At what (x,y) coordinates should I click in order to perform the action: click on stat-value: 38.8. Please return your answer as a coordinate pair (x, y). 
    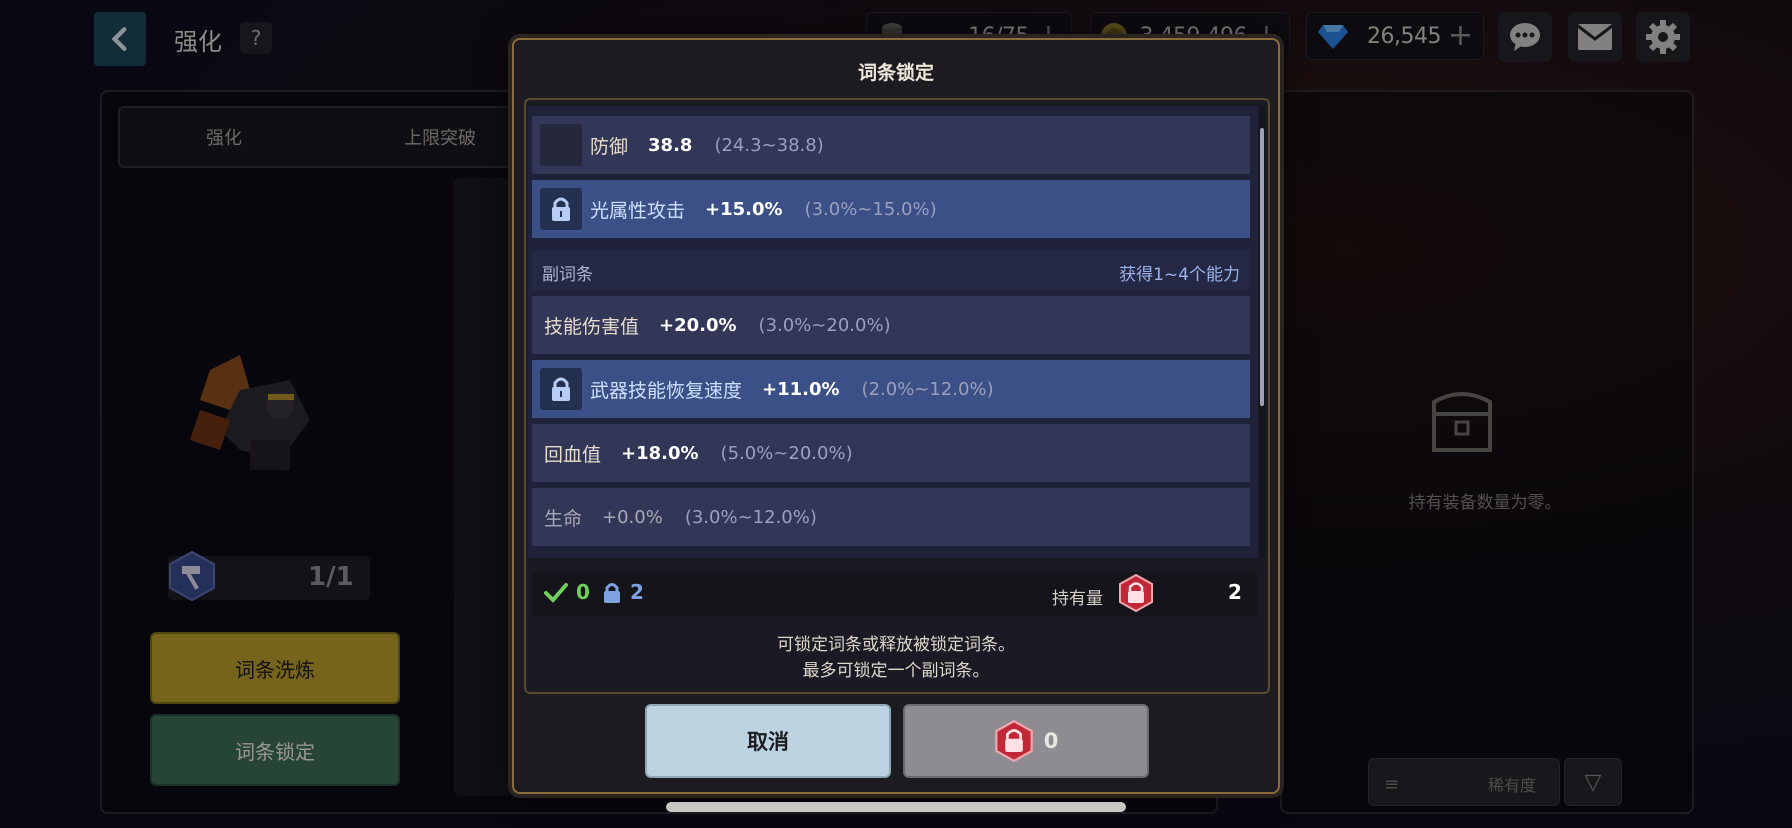
    Looking at the image, I should click on (670, 145).